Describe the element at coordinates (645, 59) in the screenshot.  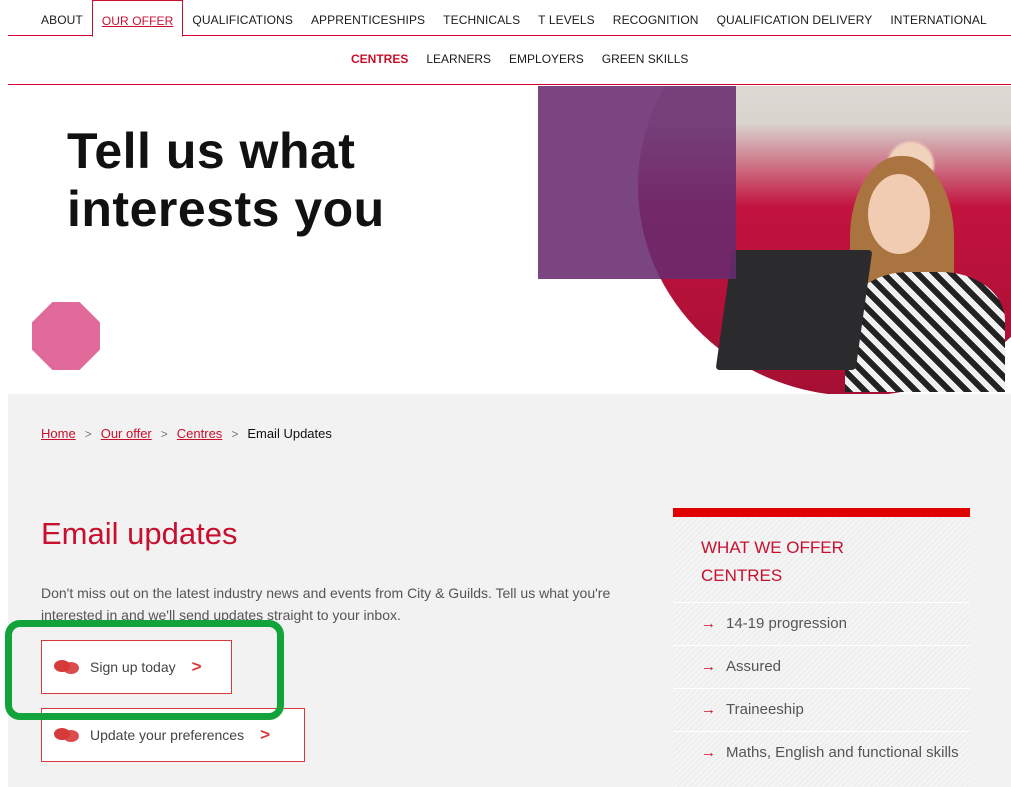
I see `subnav-green-skills: GREEN SKILLS` at that location.